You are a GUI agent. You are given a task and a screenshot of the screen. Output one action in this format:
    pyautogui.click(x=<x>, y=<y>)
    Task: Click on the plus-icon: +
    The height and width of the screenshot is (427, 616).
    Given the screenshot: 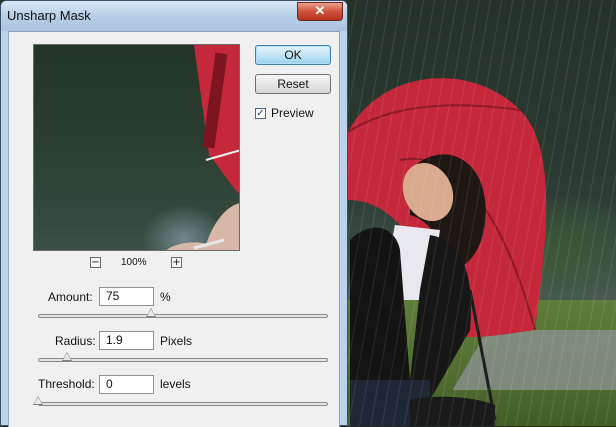 What is the action you would take?
    pyautogui.click(x=176, y=262)
    